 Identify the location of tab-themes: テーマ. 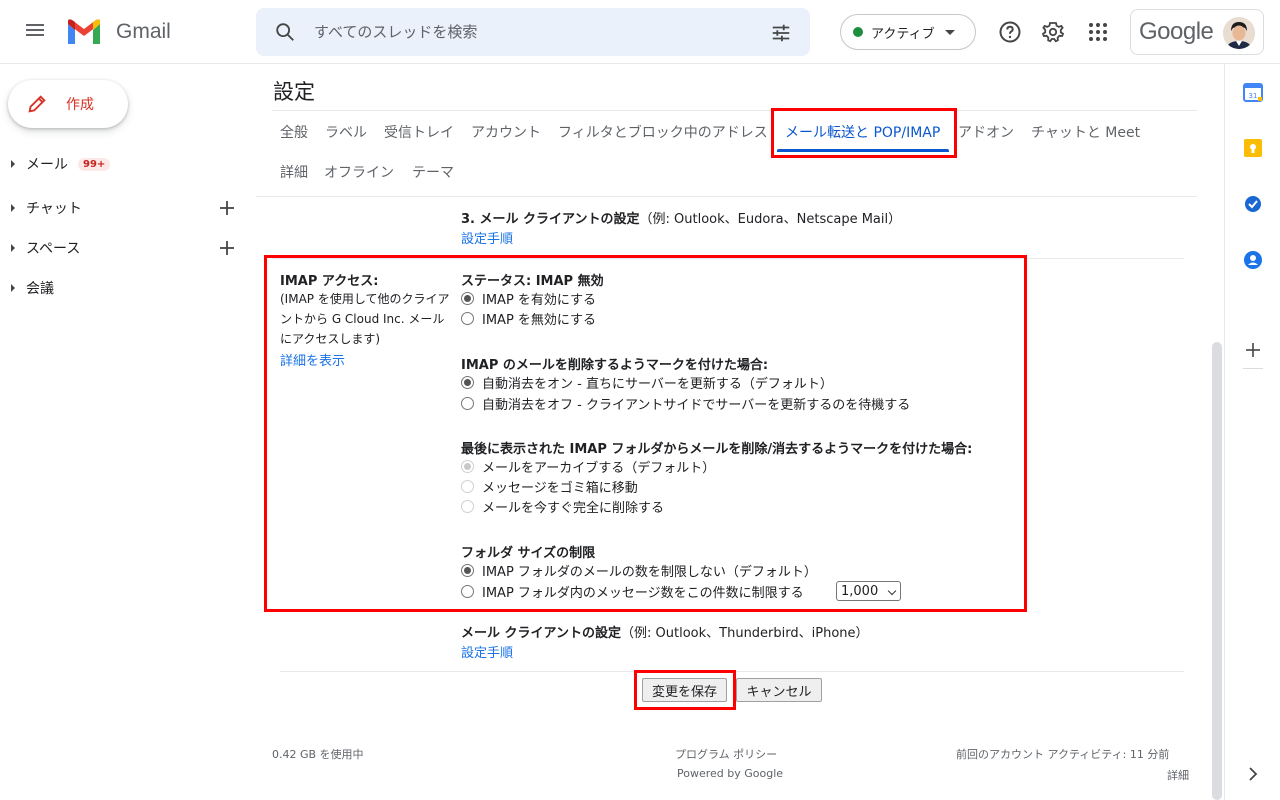
(433, 172).